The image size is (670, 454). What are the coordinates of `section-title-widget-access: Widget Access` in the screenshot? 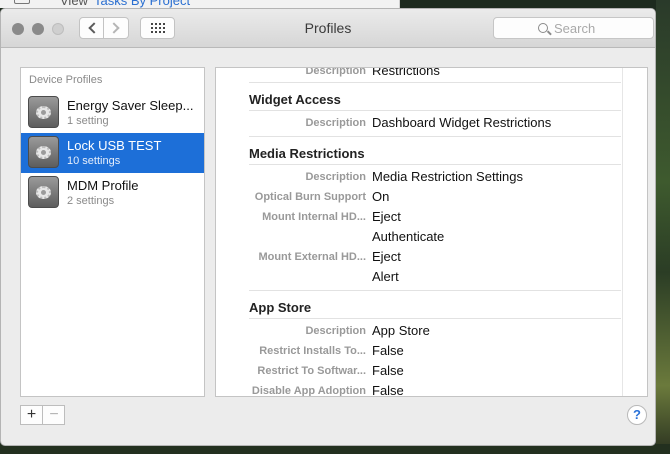 It's located at (295, 99).